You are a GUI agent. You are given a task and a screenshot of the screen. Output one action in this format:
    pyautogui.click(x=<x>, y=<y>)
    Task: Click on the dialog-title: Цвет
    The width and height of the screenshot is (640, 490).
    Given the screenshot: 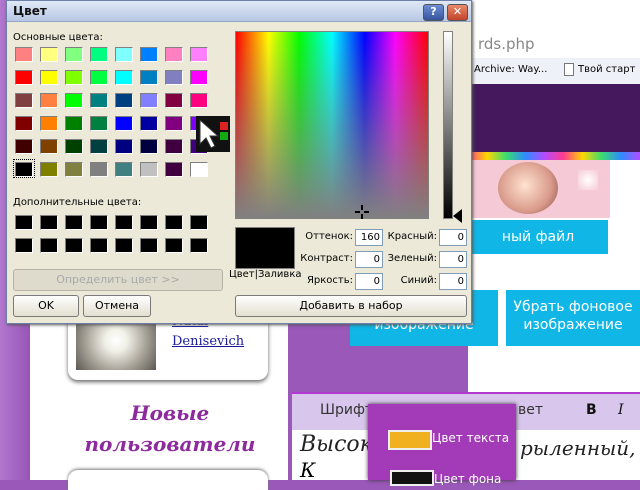 What is the action you would take?
    pyautogui.click(x=30, y=11)
    